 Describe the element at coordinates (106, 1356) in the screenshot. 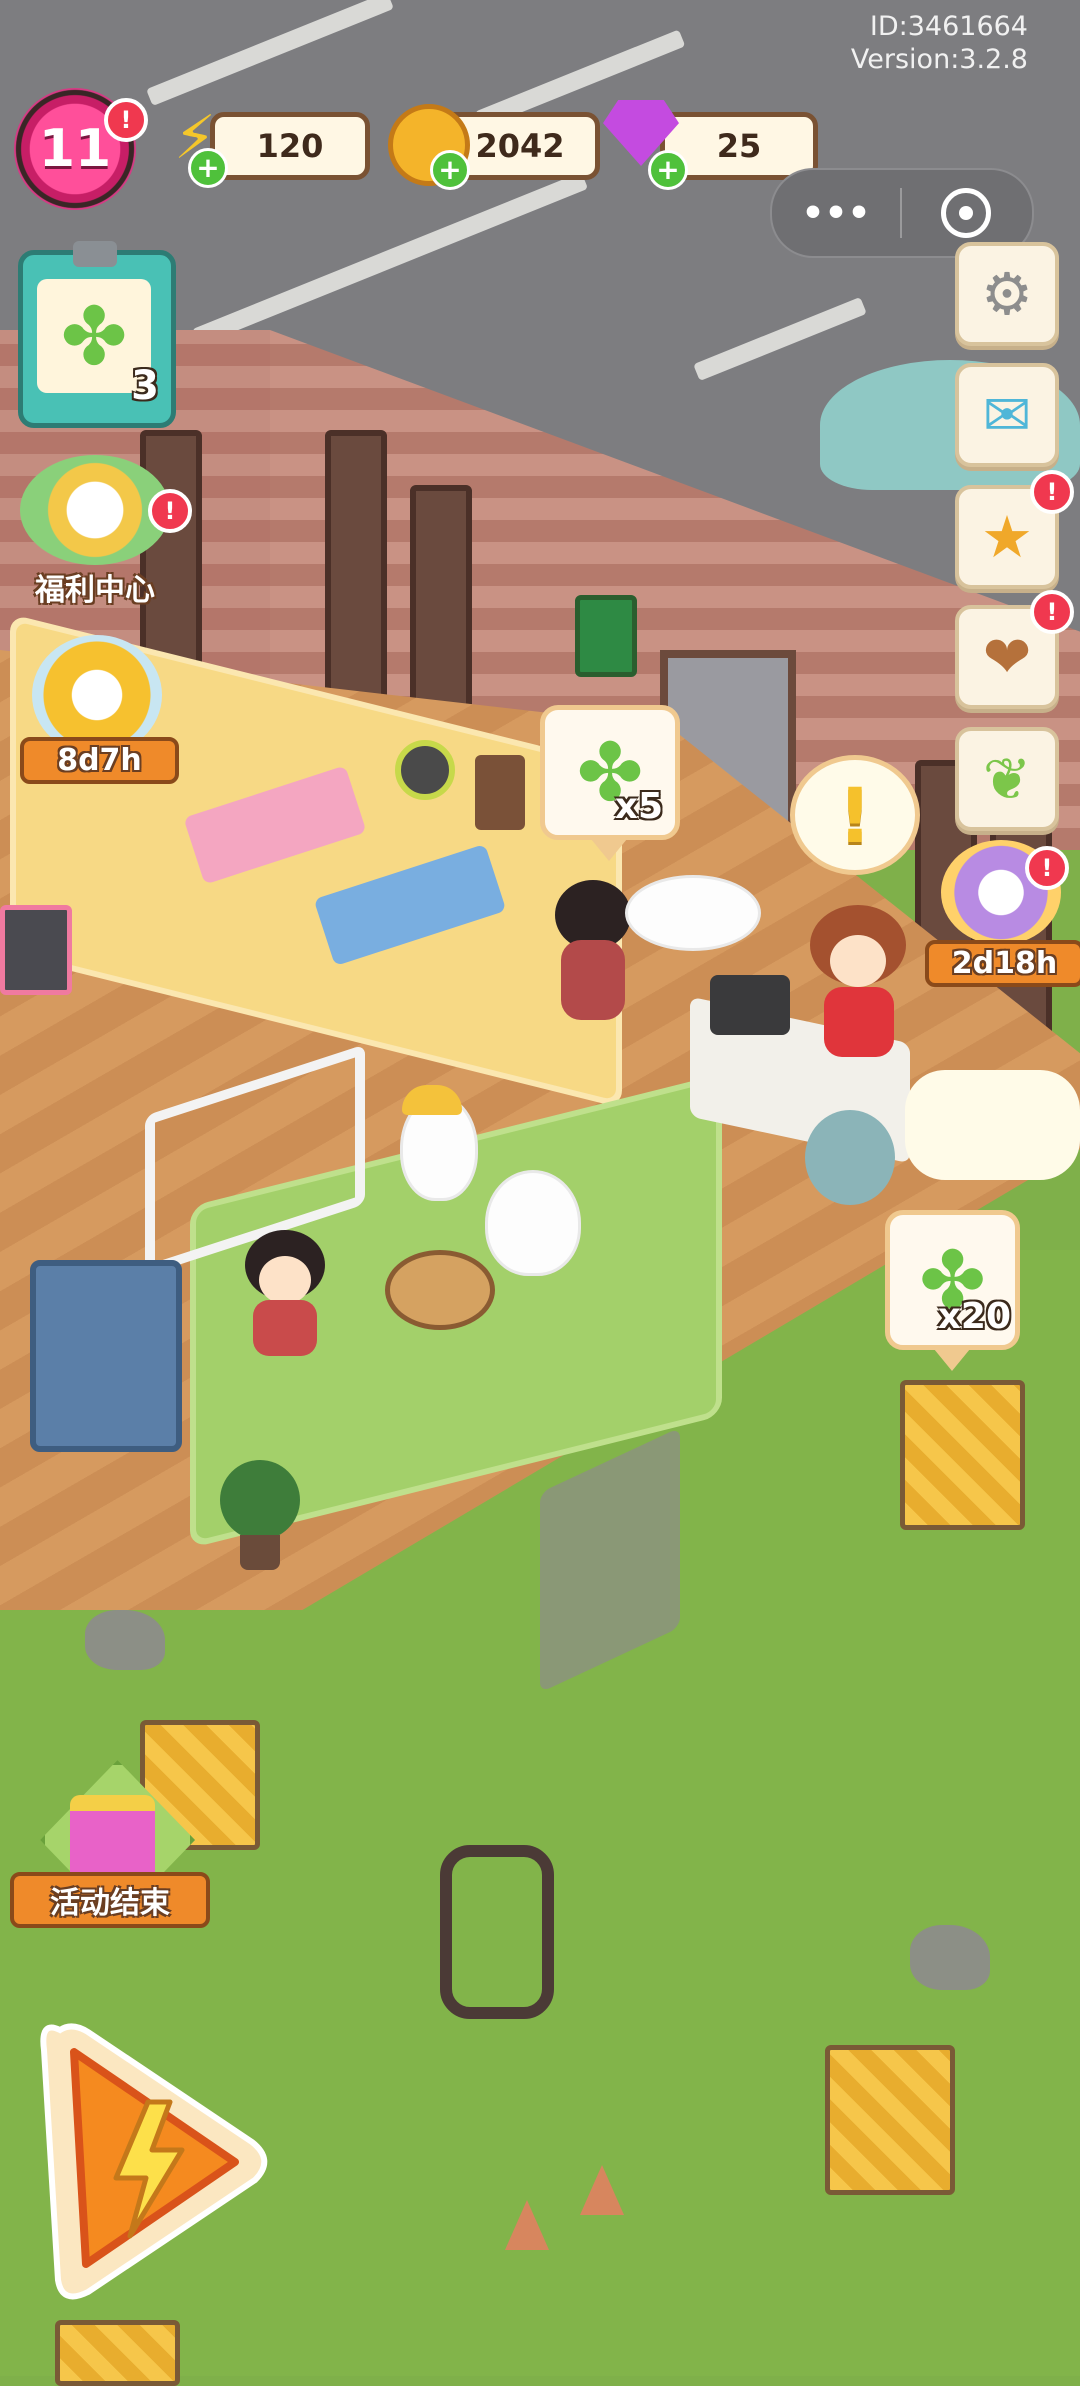

I see `arcade-machine` at that location.